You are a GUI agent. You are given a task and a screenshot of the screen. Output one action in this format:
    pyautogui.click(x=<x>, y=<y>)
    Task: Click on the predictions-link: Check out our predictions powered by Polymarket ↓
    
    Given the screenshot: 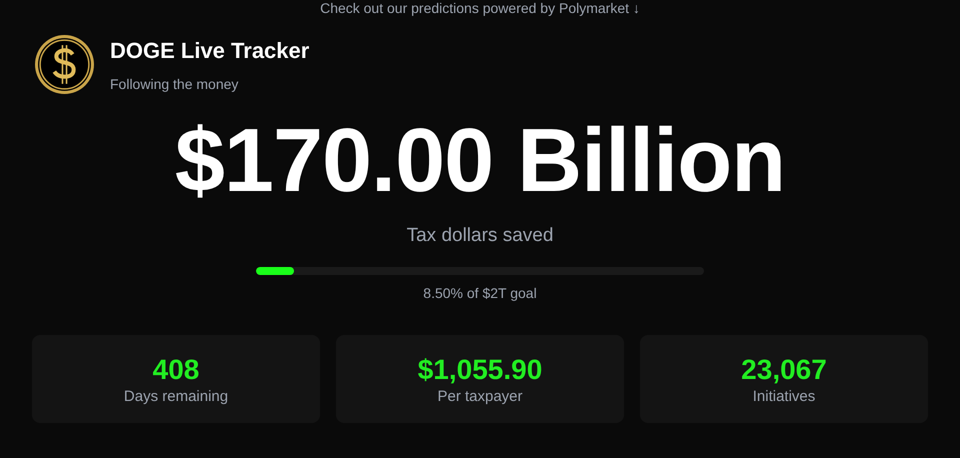 What is the action you would take?
    pyautogui.click(x=480, y=8)
    